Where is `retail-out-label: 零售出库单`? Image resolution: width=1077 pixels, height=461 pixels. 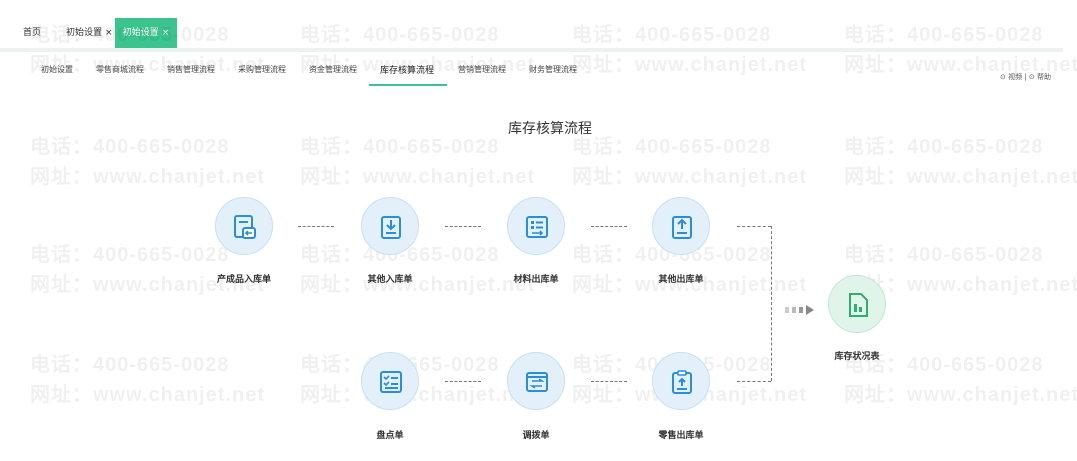
retail-out-label: 零售出库单 is located at coordinates (681, 436).